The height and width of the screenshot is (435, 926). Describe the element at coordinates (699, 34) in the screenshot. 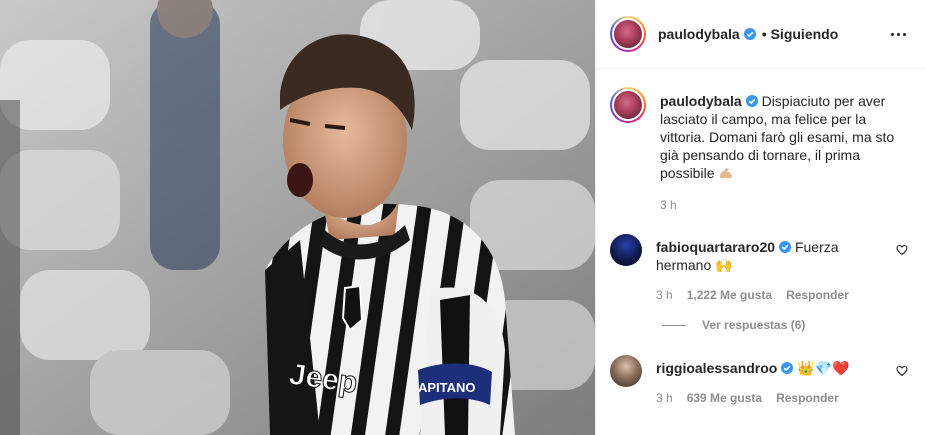

I see `author-username: paulodybala` at that location.